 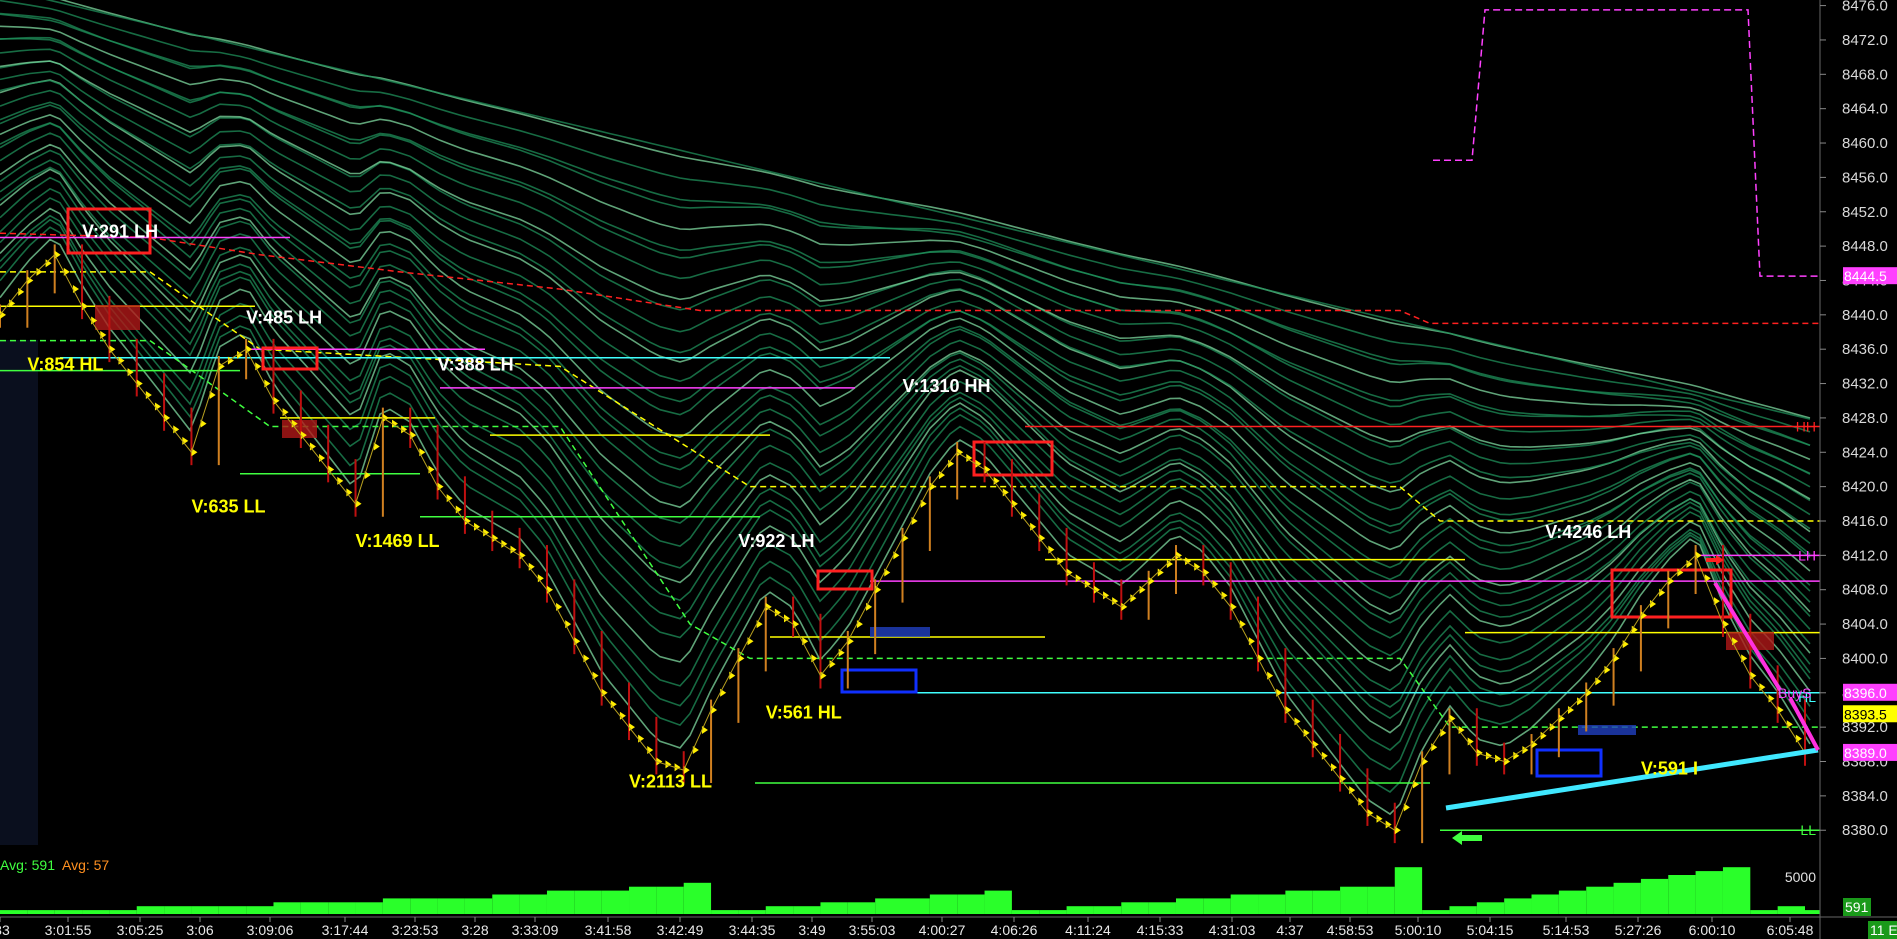 I want to click on level-tag: LL, so click(x=1808, y=830).